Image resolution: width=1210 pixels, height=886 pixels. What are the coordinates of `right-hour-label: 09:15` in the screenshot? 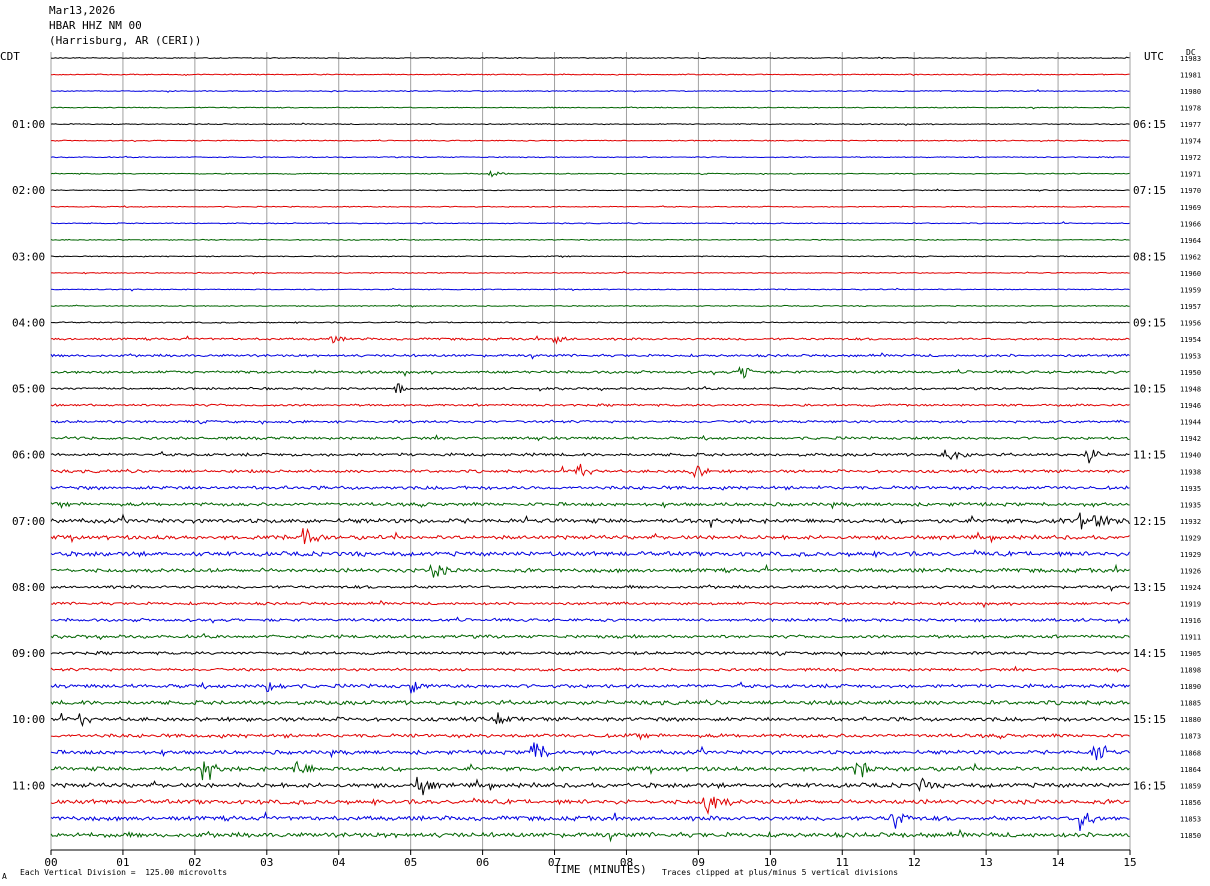 It's located at (1149, 322).